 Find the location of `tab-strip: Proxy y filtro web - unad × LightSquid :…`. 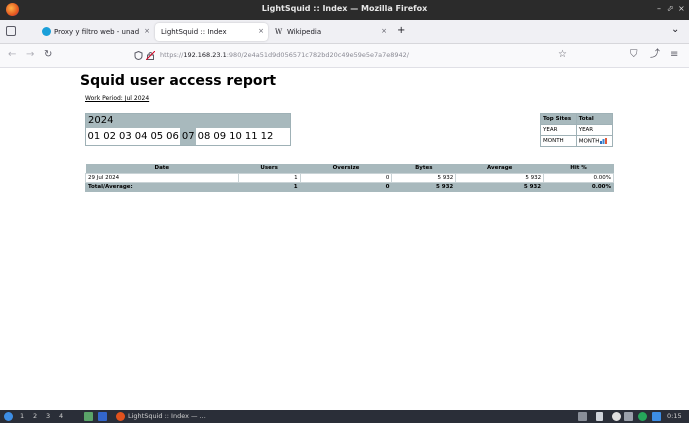

tab-strip: Proxy y filtro web - unad × LightSquid :… is located at coordinates (344, 32).